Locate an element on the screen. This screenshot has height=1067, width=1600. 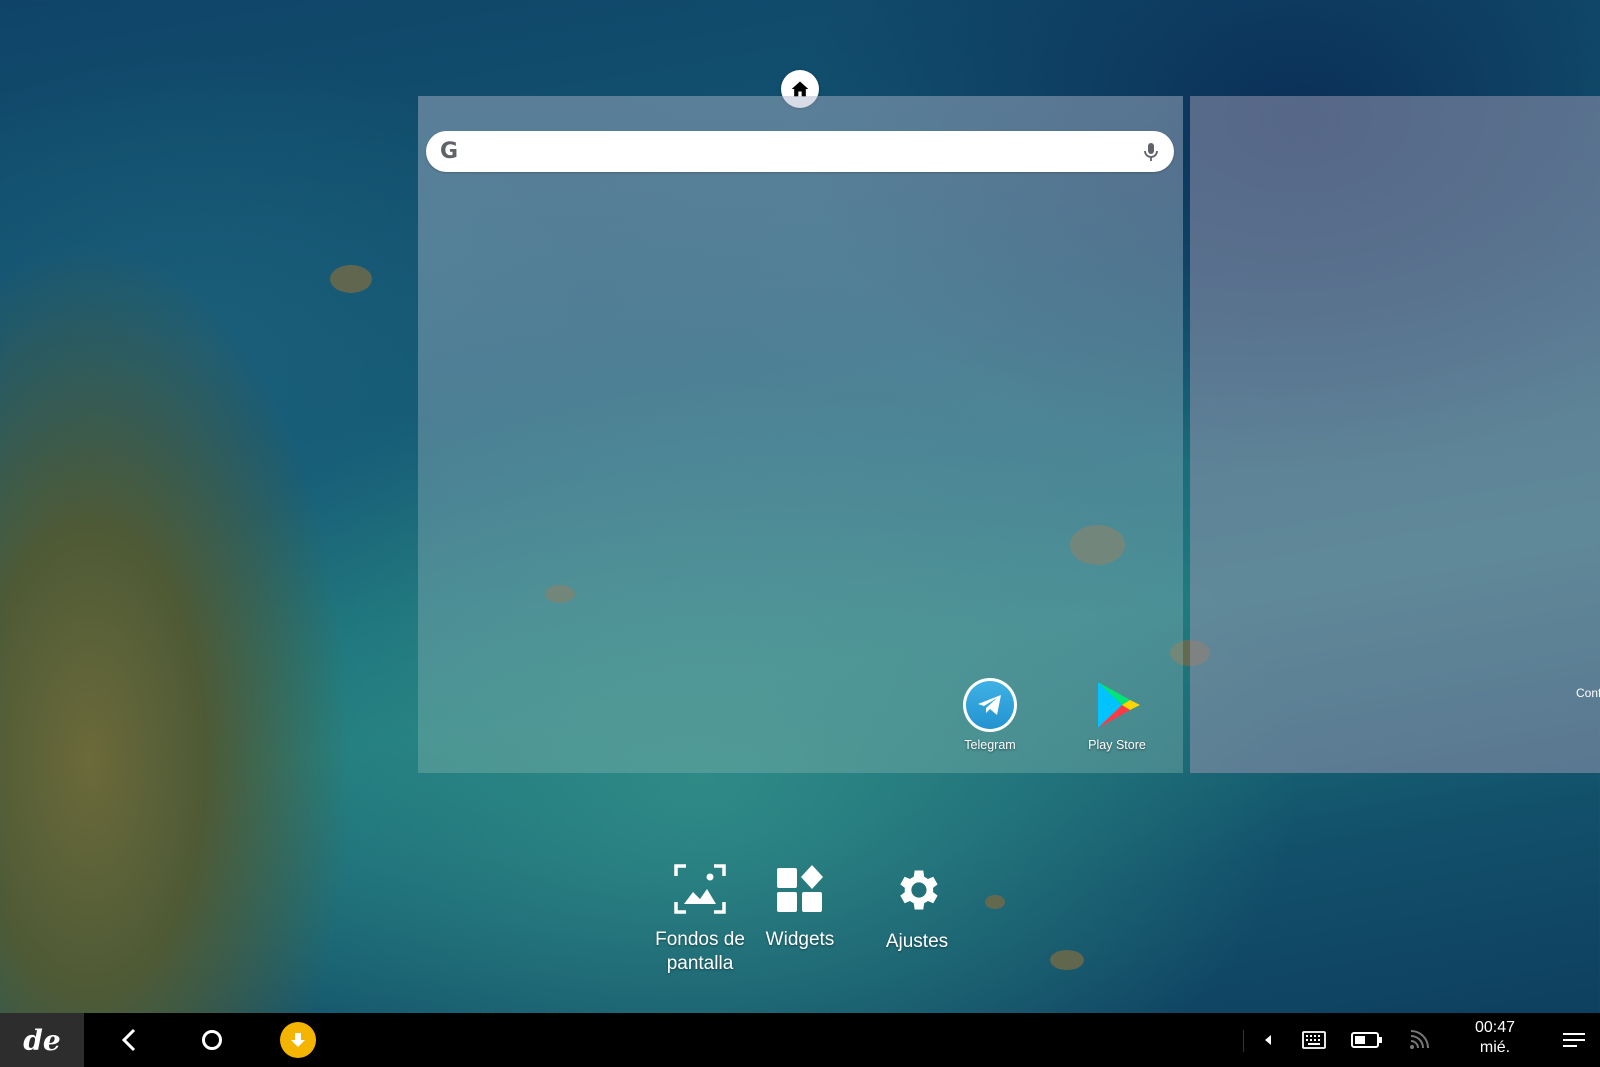
chevron-left-icon is located at coordinates (1268, 1040).